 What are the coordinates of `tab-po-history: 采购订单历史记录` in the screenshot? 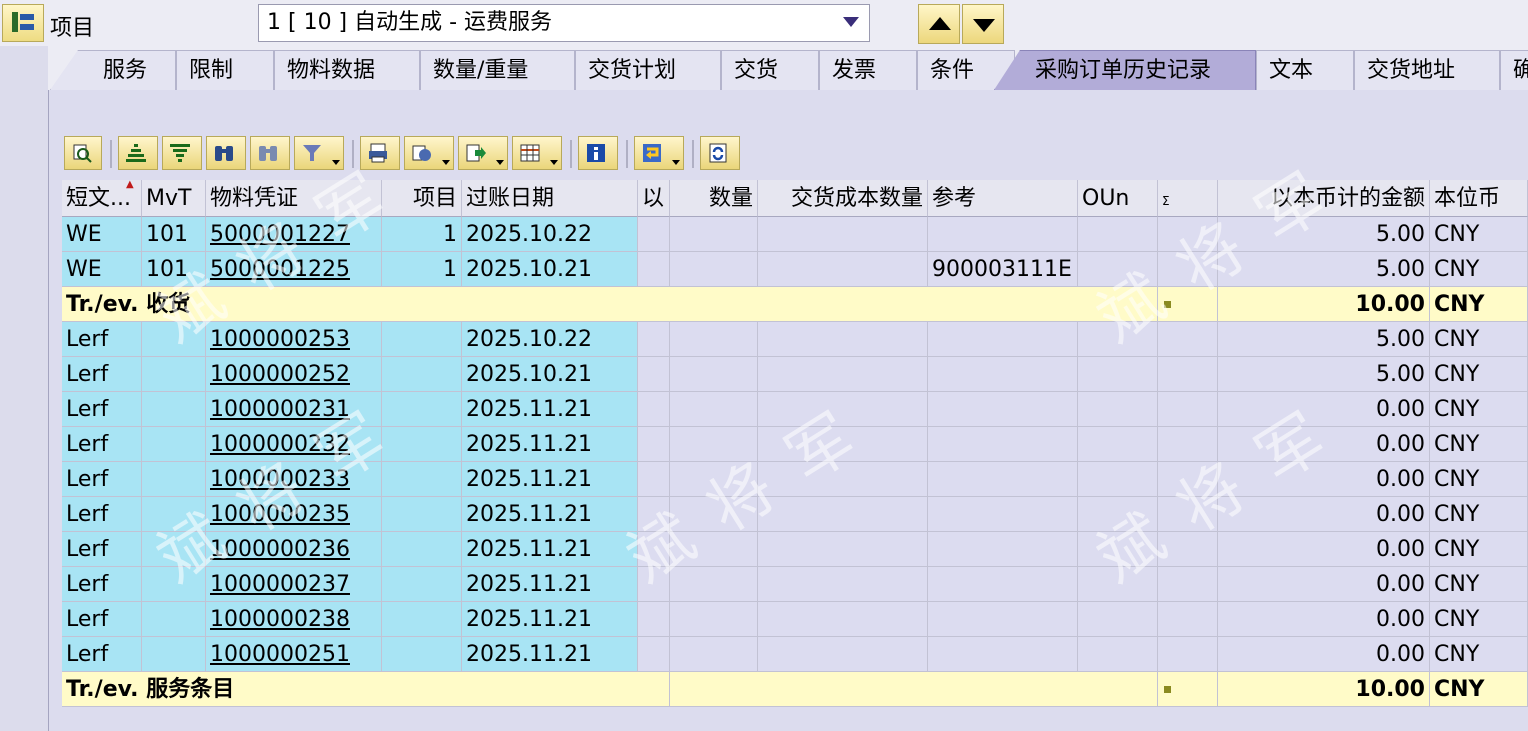 It's located at (1125, 70).